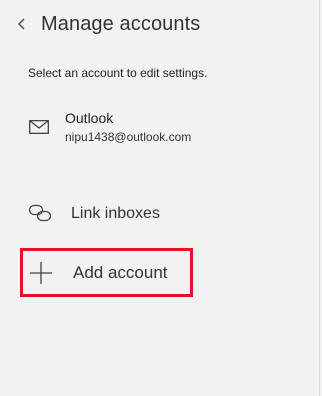 Image resolution: width=322 pixels, height=396 pixels. What do you see at coordinates (159, 129) in the screenshot?
I see `account-item-outlook: Outlook nipu1438@outlook.com` at bounding box center [159, 129].